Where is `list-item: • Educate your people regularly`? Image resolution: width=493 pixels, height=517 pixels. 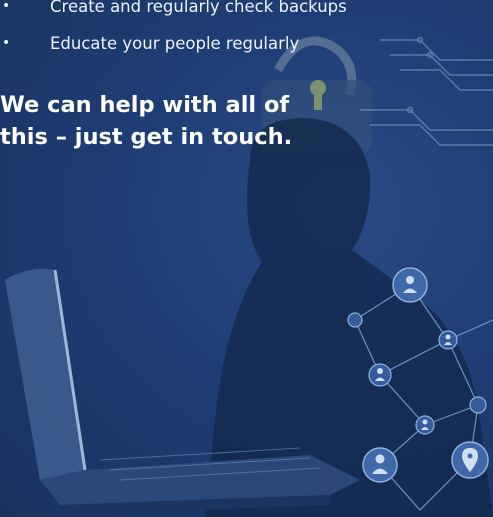
list-item: • Educate your people regularly is located at coordinates (246, 43).